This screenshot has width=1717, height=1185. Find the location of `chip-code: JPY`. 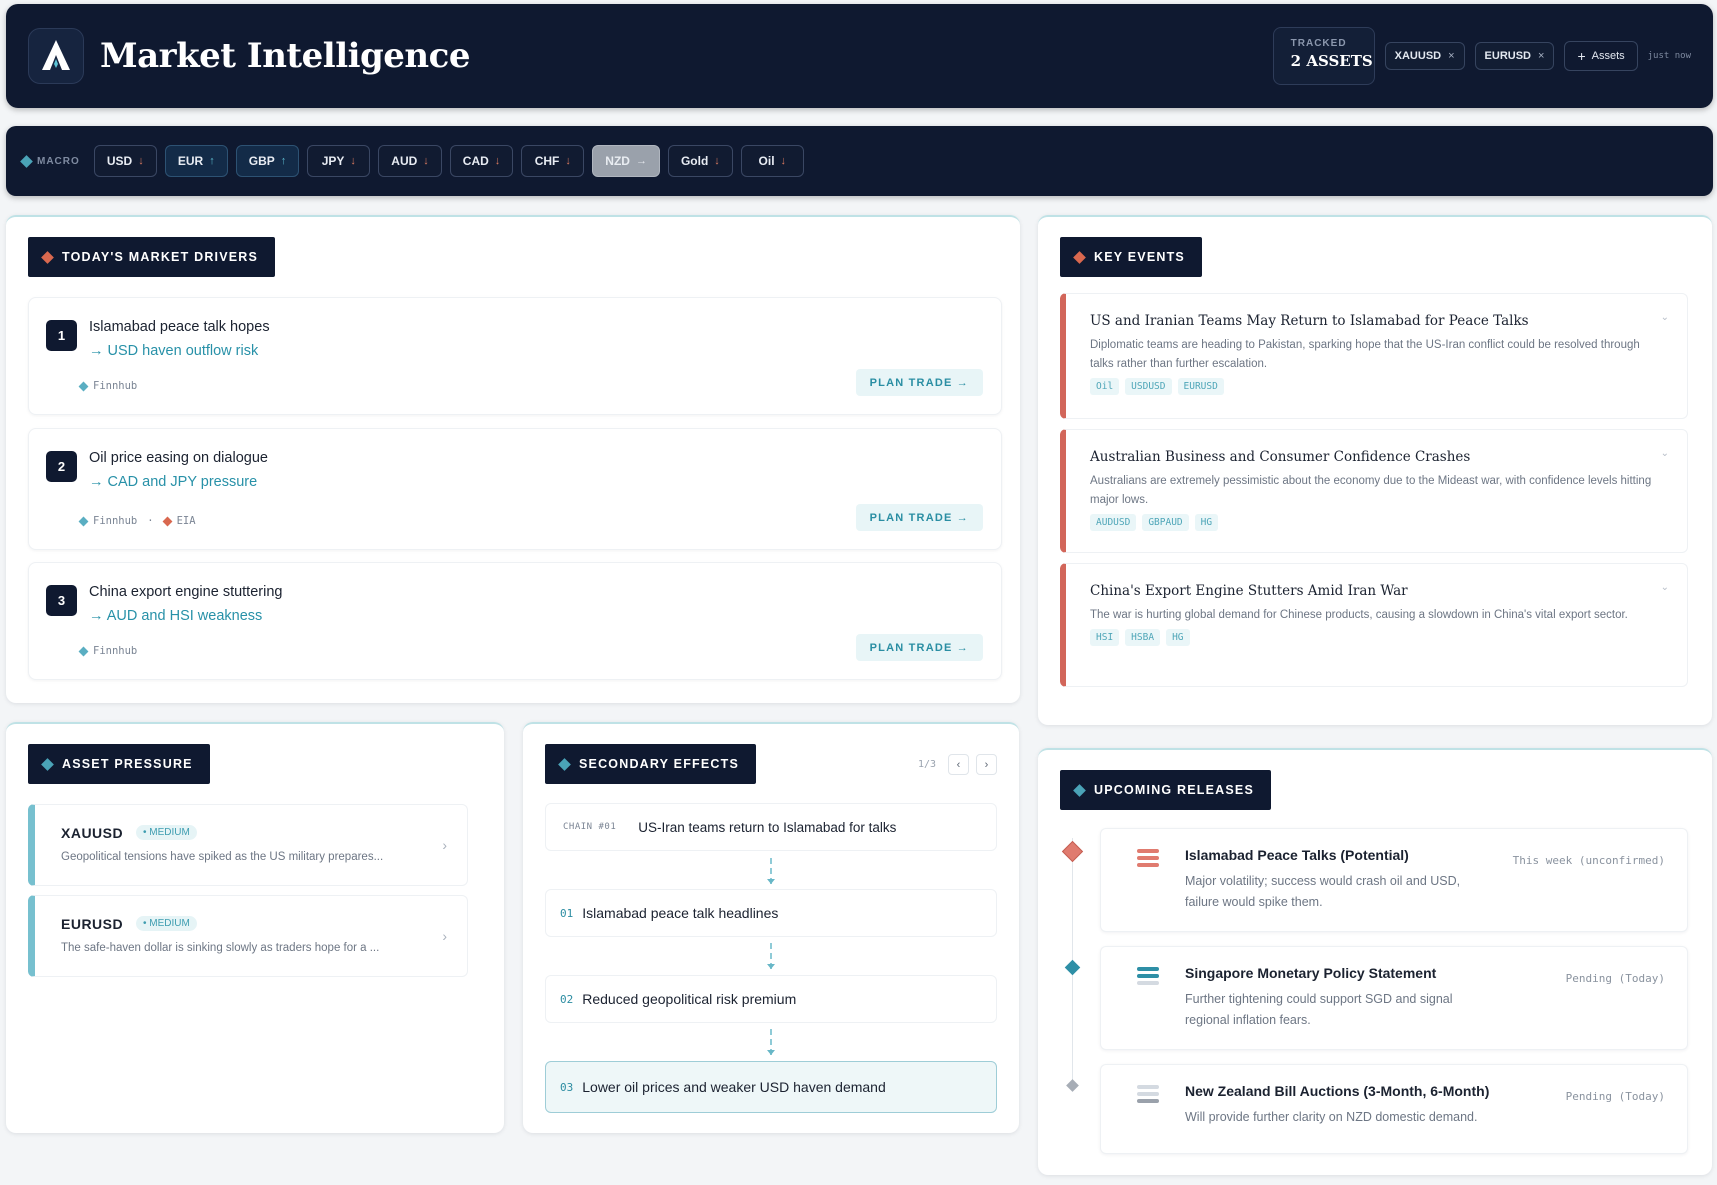

chip-code: JPY is located at coordinates (333, 161).